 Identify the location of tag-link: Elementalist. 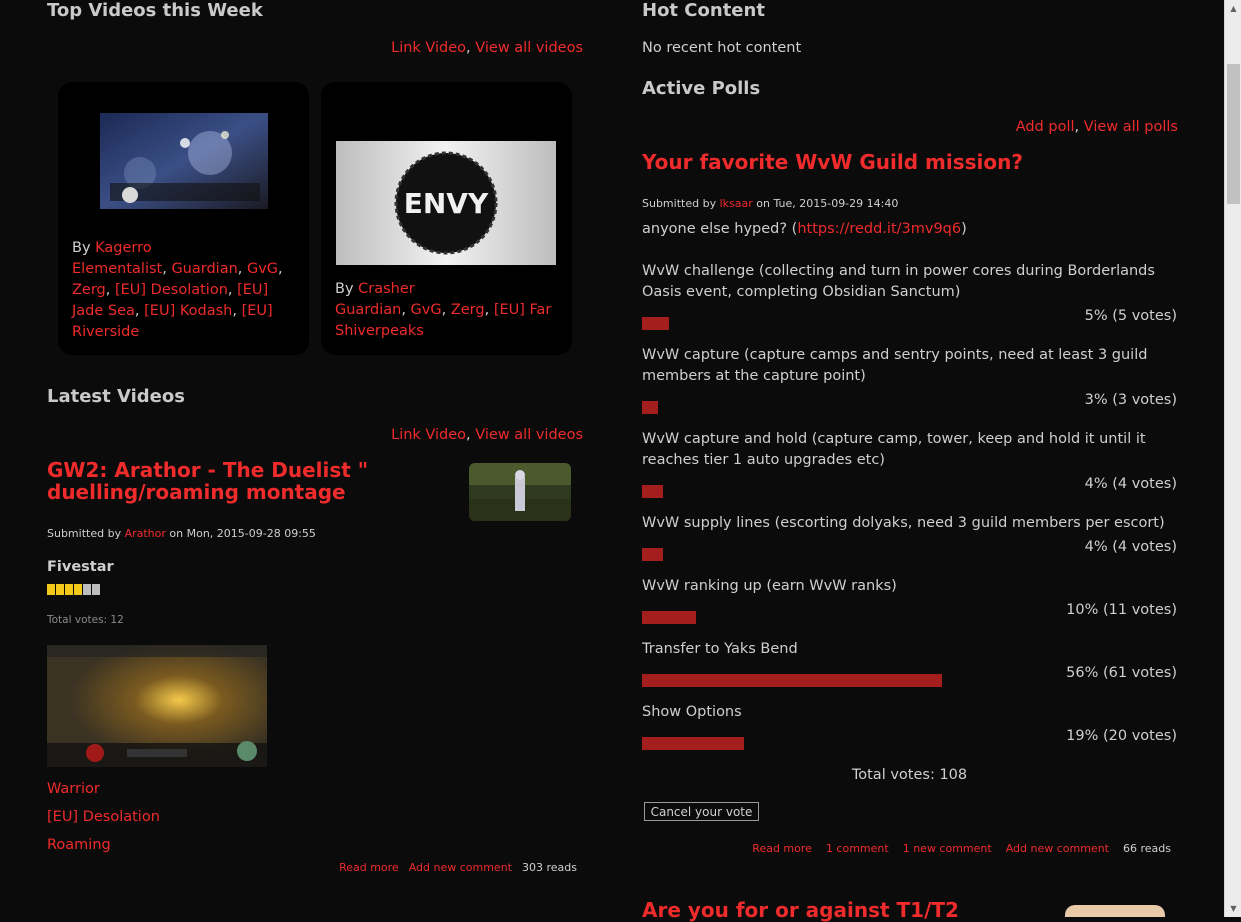
(117, 269).